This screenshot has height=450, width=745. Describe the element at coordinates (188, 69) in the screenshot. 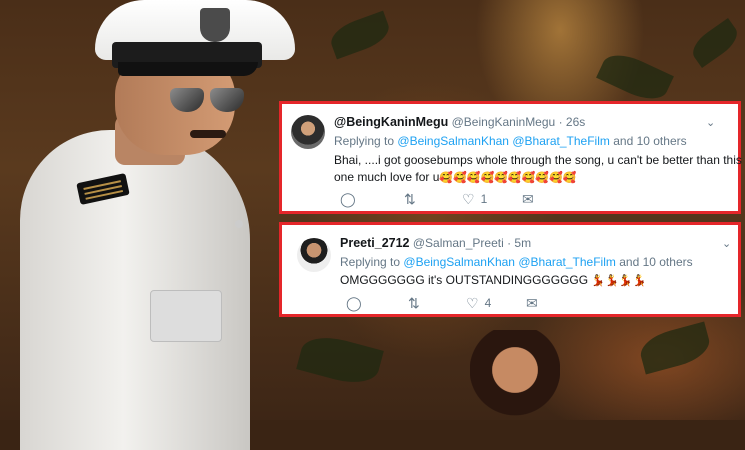

I see `cap-visor` at that location.